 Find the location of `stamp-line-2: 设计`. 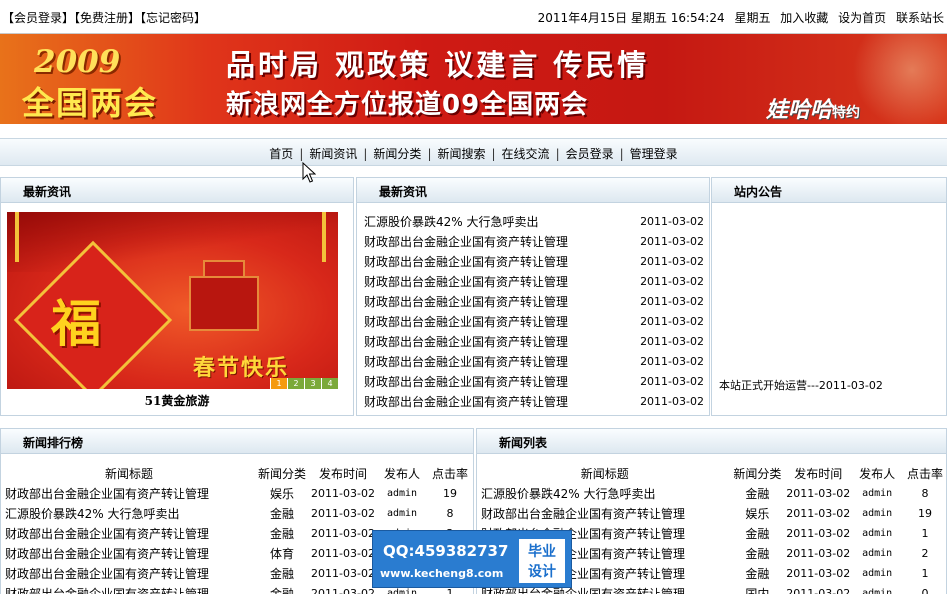

stamp-line-2: 设计 is located at coordinates (542, 572).